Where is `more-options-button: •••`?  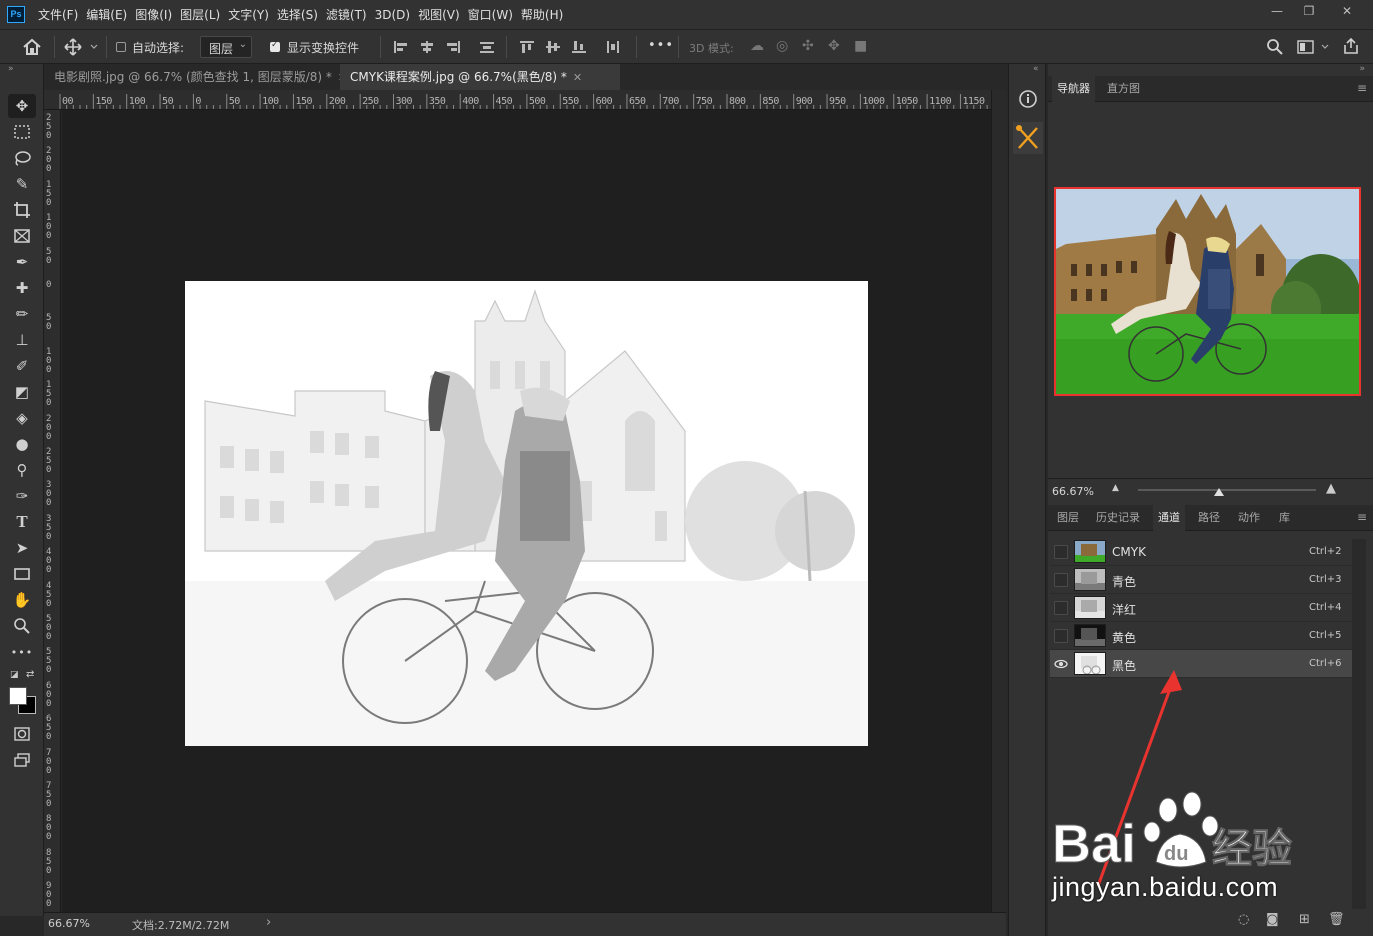
more-options-button: ••• is located at coordinates (661, 45).